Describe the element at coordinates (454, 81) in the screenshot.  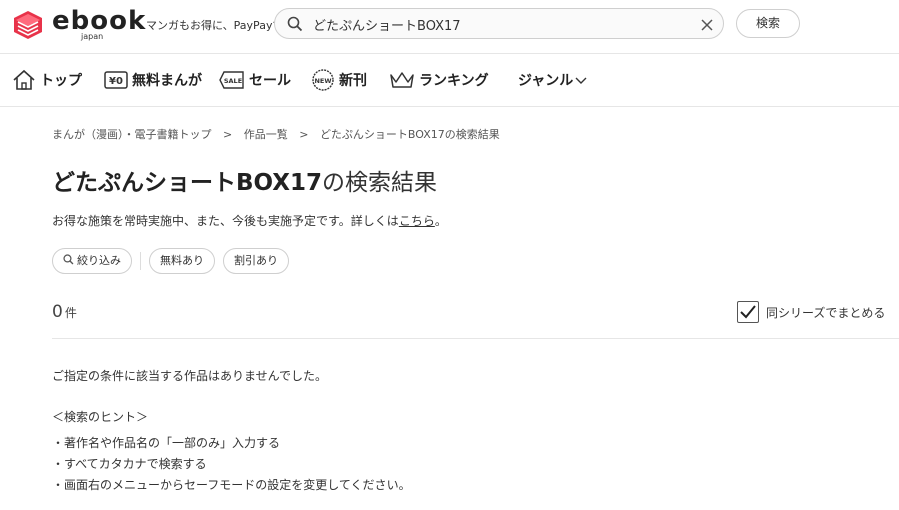
I see `nav-label: ランキング` at that location.